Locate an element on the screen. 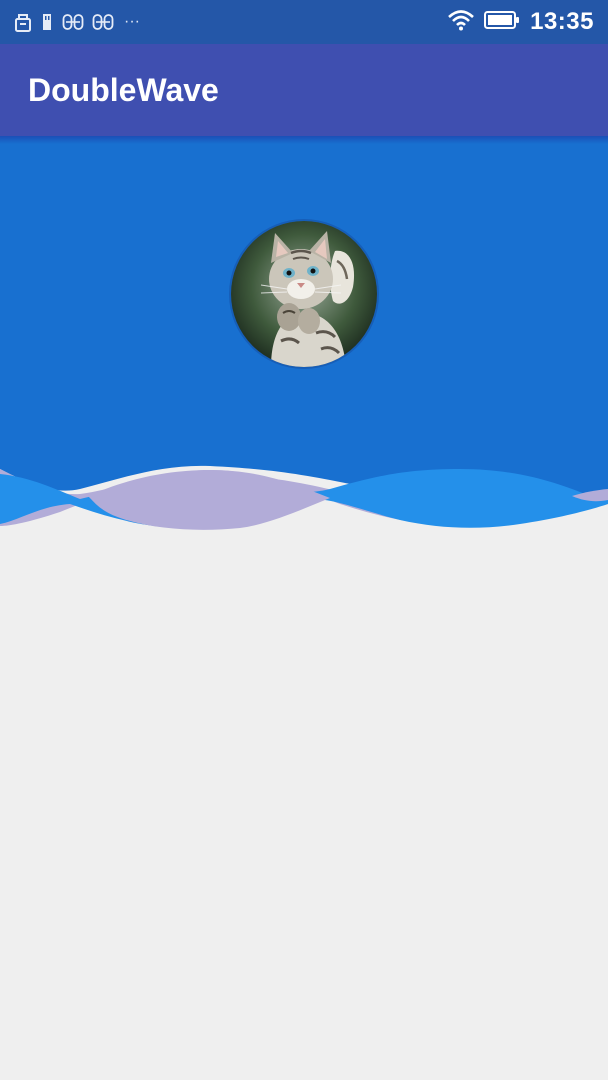 The width and height of the screenshot is (608, 1080). status-notifications: ··· is located at coordinates (77, 22).